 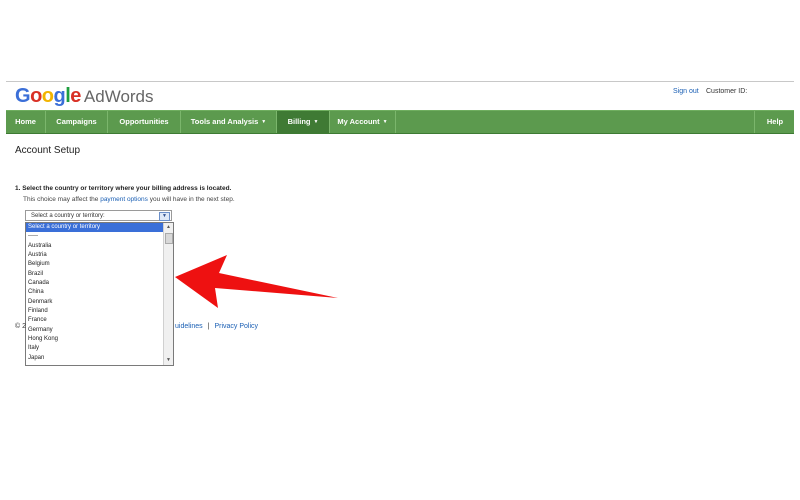 What do you see at coordinates (61, 199) in the screenshot?
I see `note-prefix: This choice may affect the` at bounding box center [61, 199].